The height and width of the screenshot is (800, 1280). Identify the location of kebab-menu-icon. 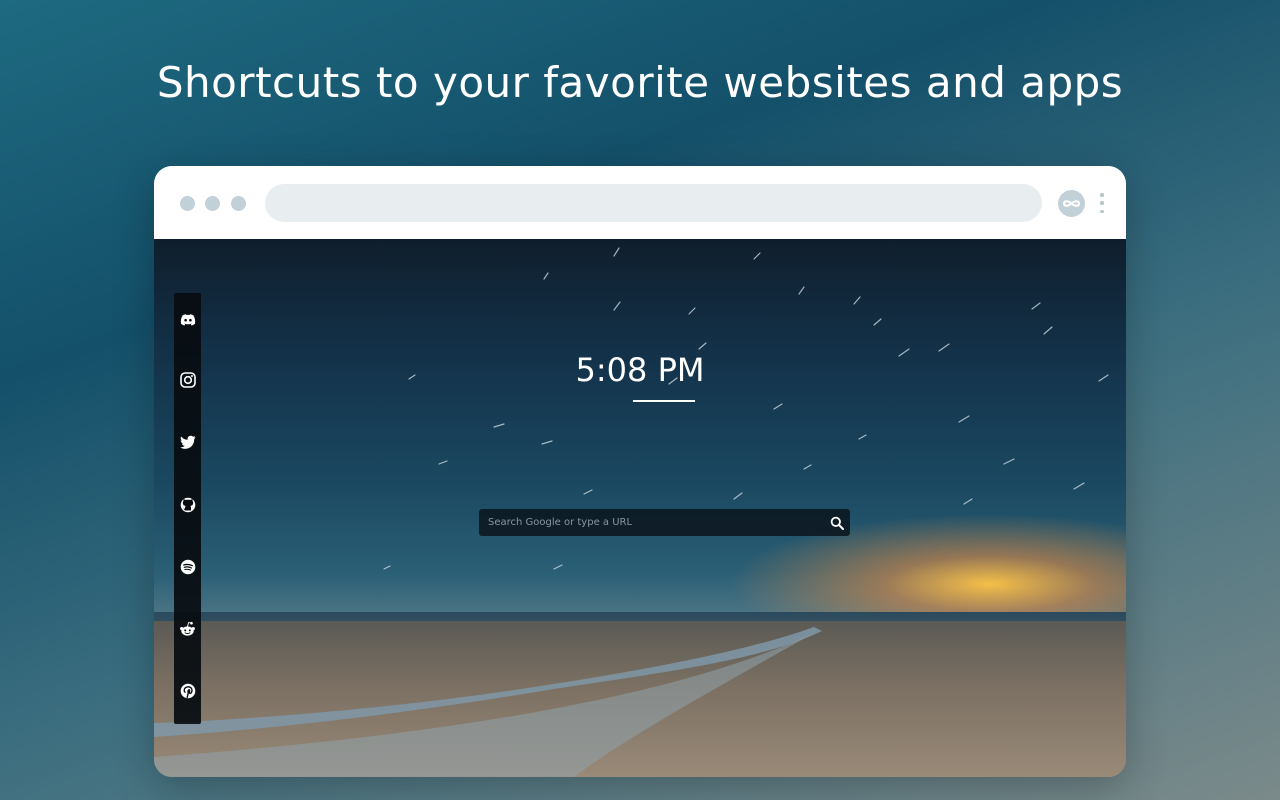
(1102, 203).